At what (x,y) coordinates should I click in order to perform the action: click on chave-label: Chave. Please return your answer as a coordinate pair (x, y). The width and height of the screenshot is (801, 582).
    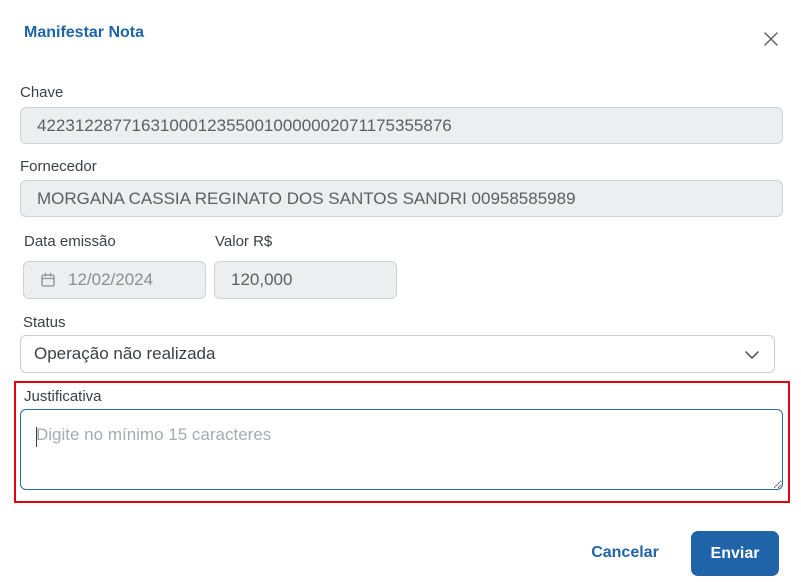
    Looking at the image, I should click on (42, 92).